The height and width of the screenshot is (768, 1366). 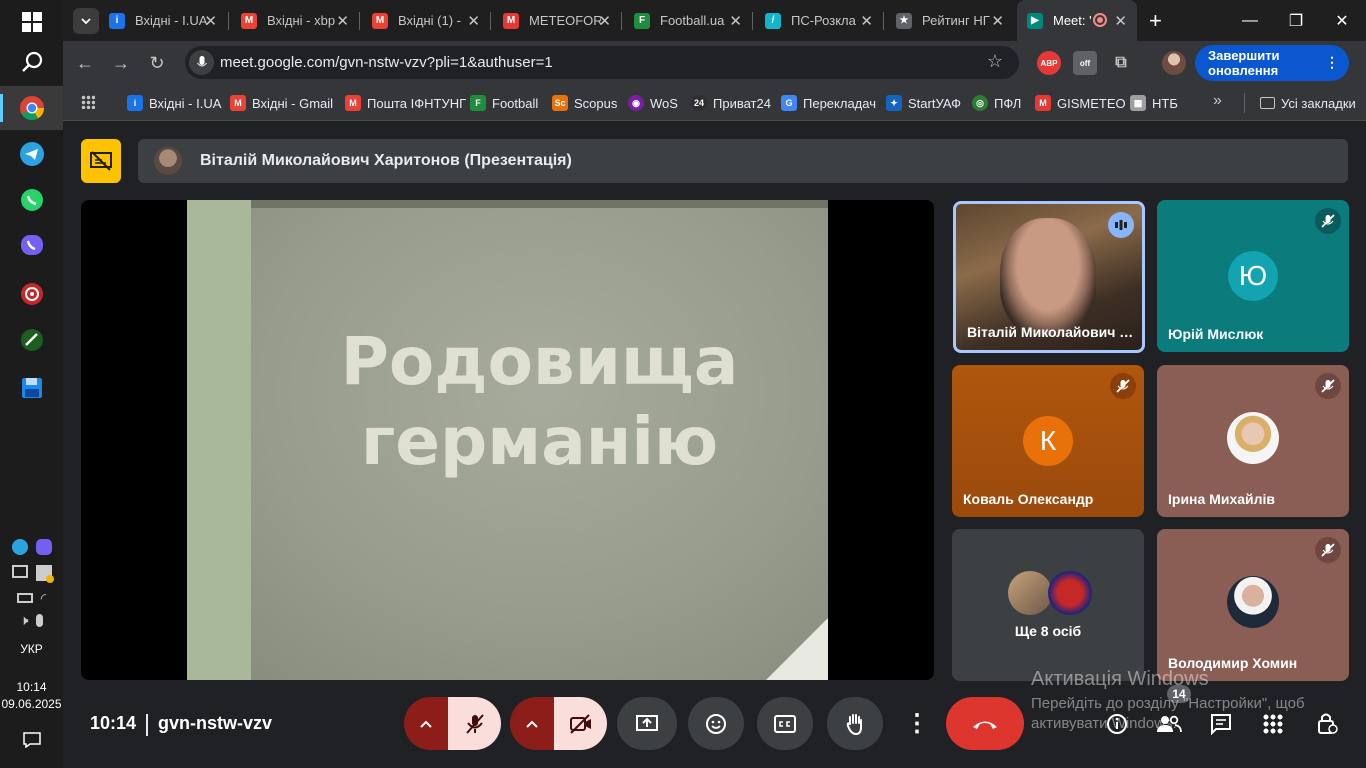 What do you see at coordinates (24, 620) in the screenshot?
I see `volume-tray-icon: 🕨` at bounding box center [24, 620].